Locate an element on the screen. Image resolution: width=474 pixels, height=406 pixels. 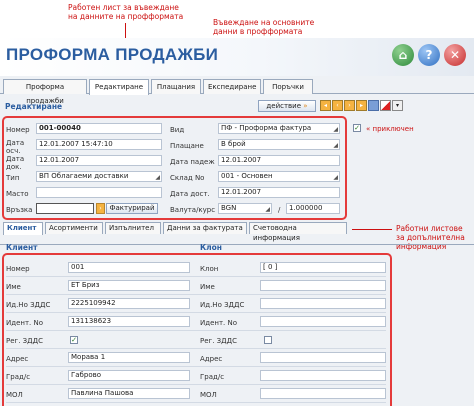
number-field: 001-00040 is located at coordinates (99, 128).